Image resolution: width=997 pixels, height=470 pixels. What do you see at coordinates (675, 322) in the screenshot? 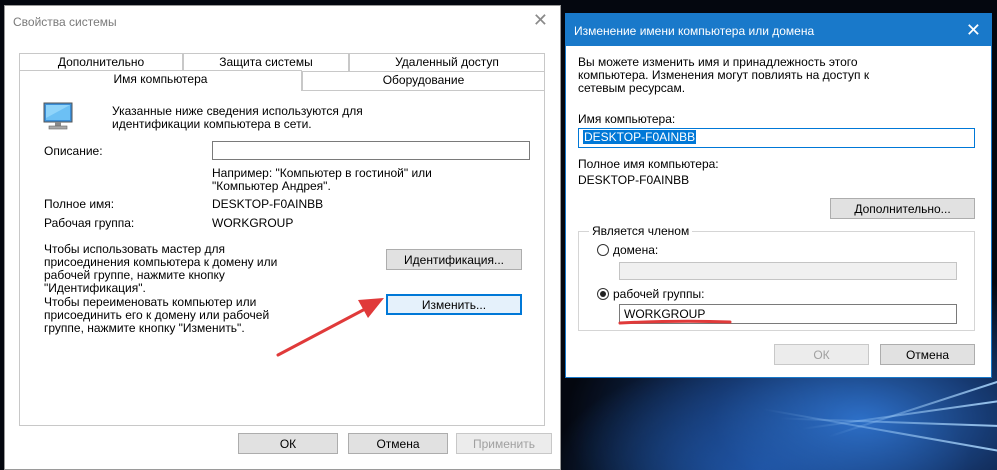
I see `annotation-underline` at bounding box center [675, 322].